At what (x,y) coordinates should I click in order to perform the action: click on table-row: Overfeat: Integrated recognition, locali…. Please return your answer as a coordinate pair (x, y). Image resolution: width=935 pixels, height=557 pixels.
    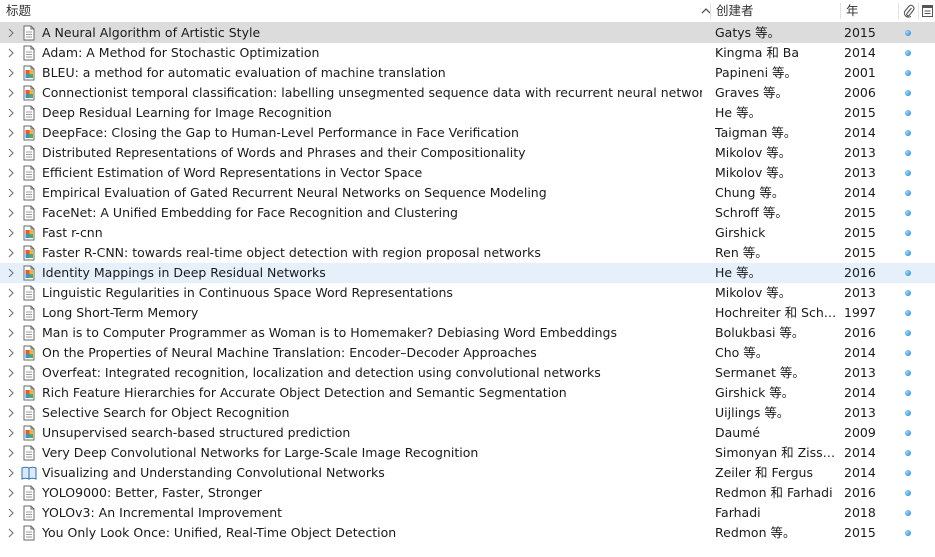
    Looking at the image, I should click on (467, 373).